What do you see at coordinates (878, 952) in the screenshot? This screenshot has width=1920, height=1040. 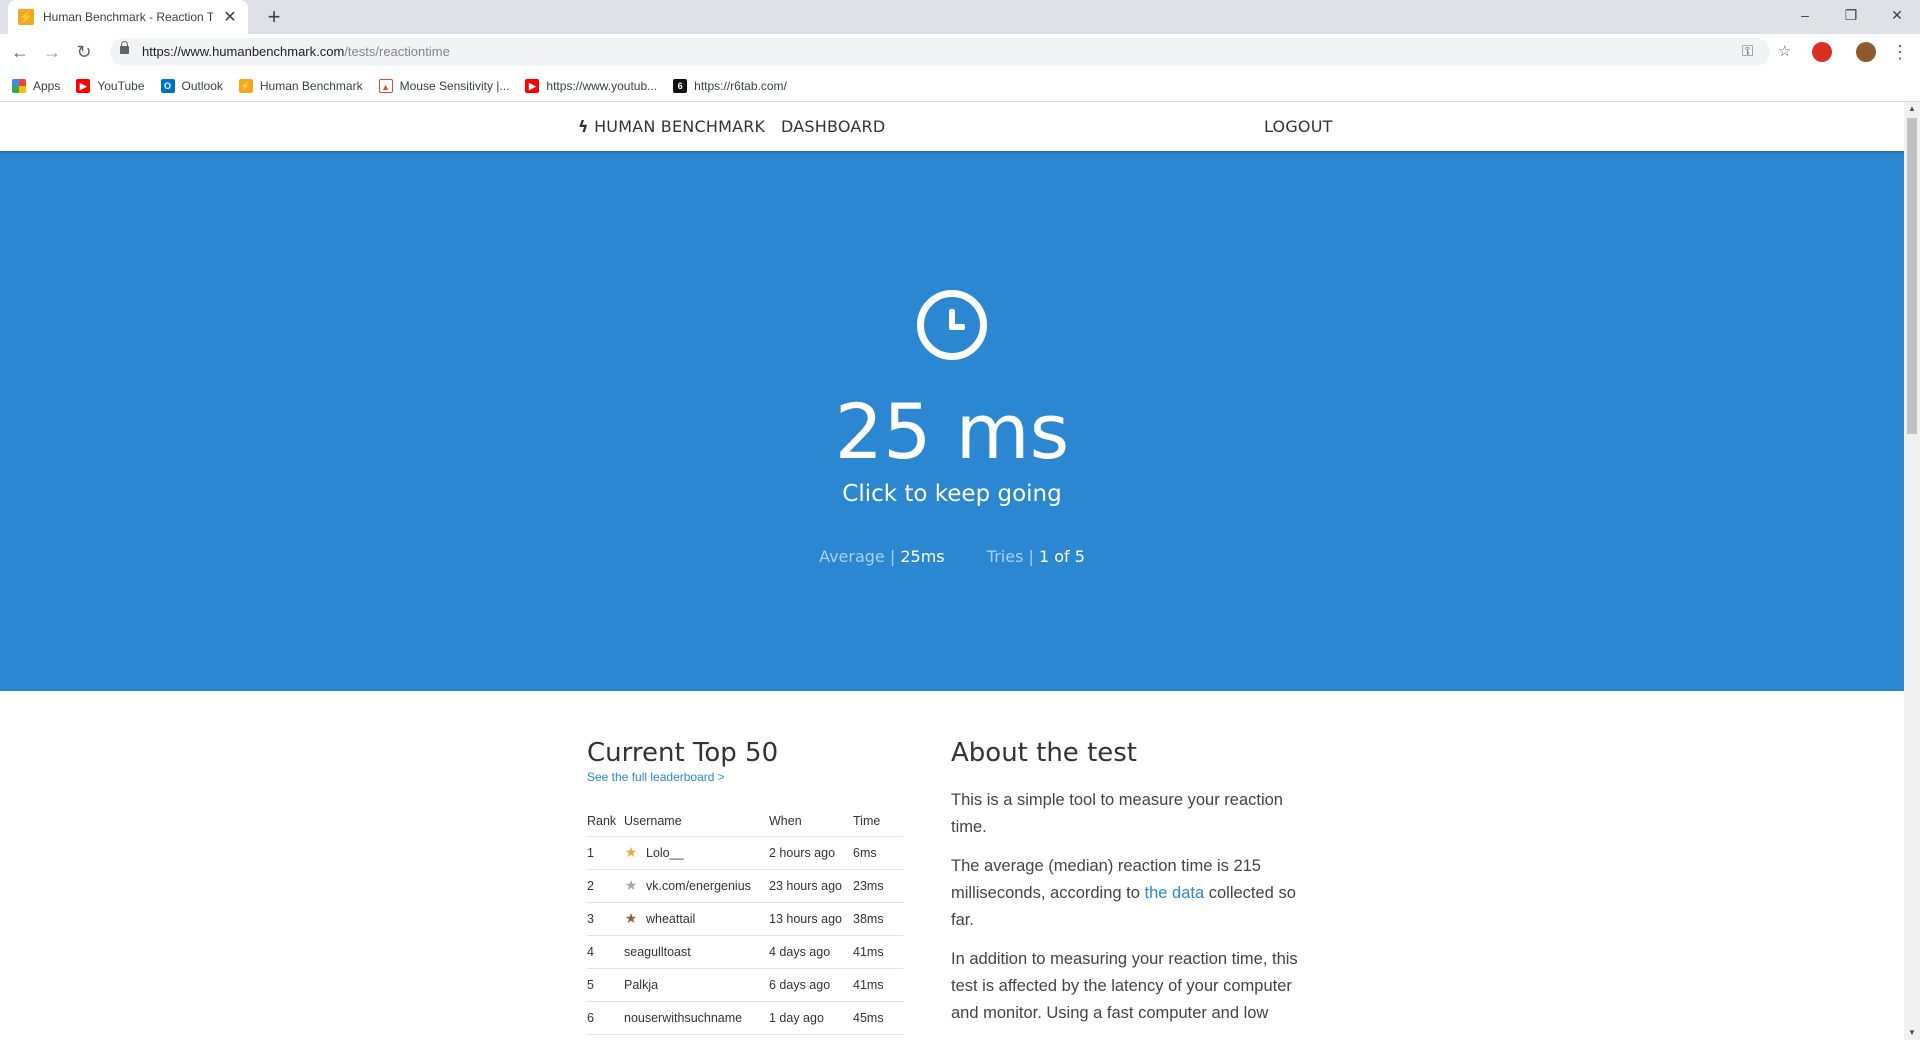 I see `time-cell: 41ms` at bounding box center [878, 952].